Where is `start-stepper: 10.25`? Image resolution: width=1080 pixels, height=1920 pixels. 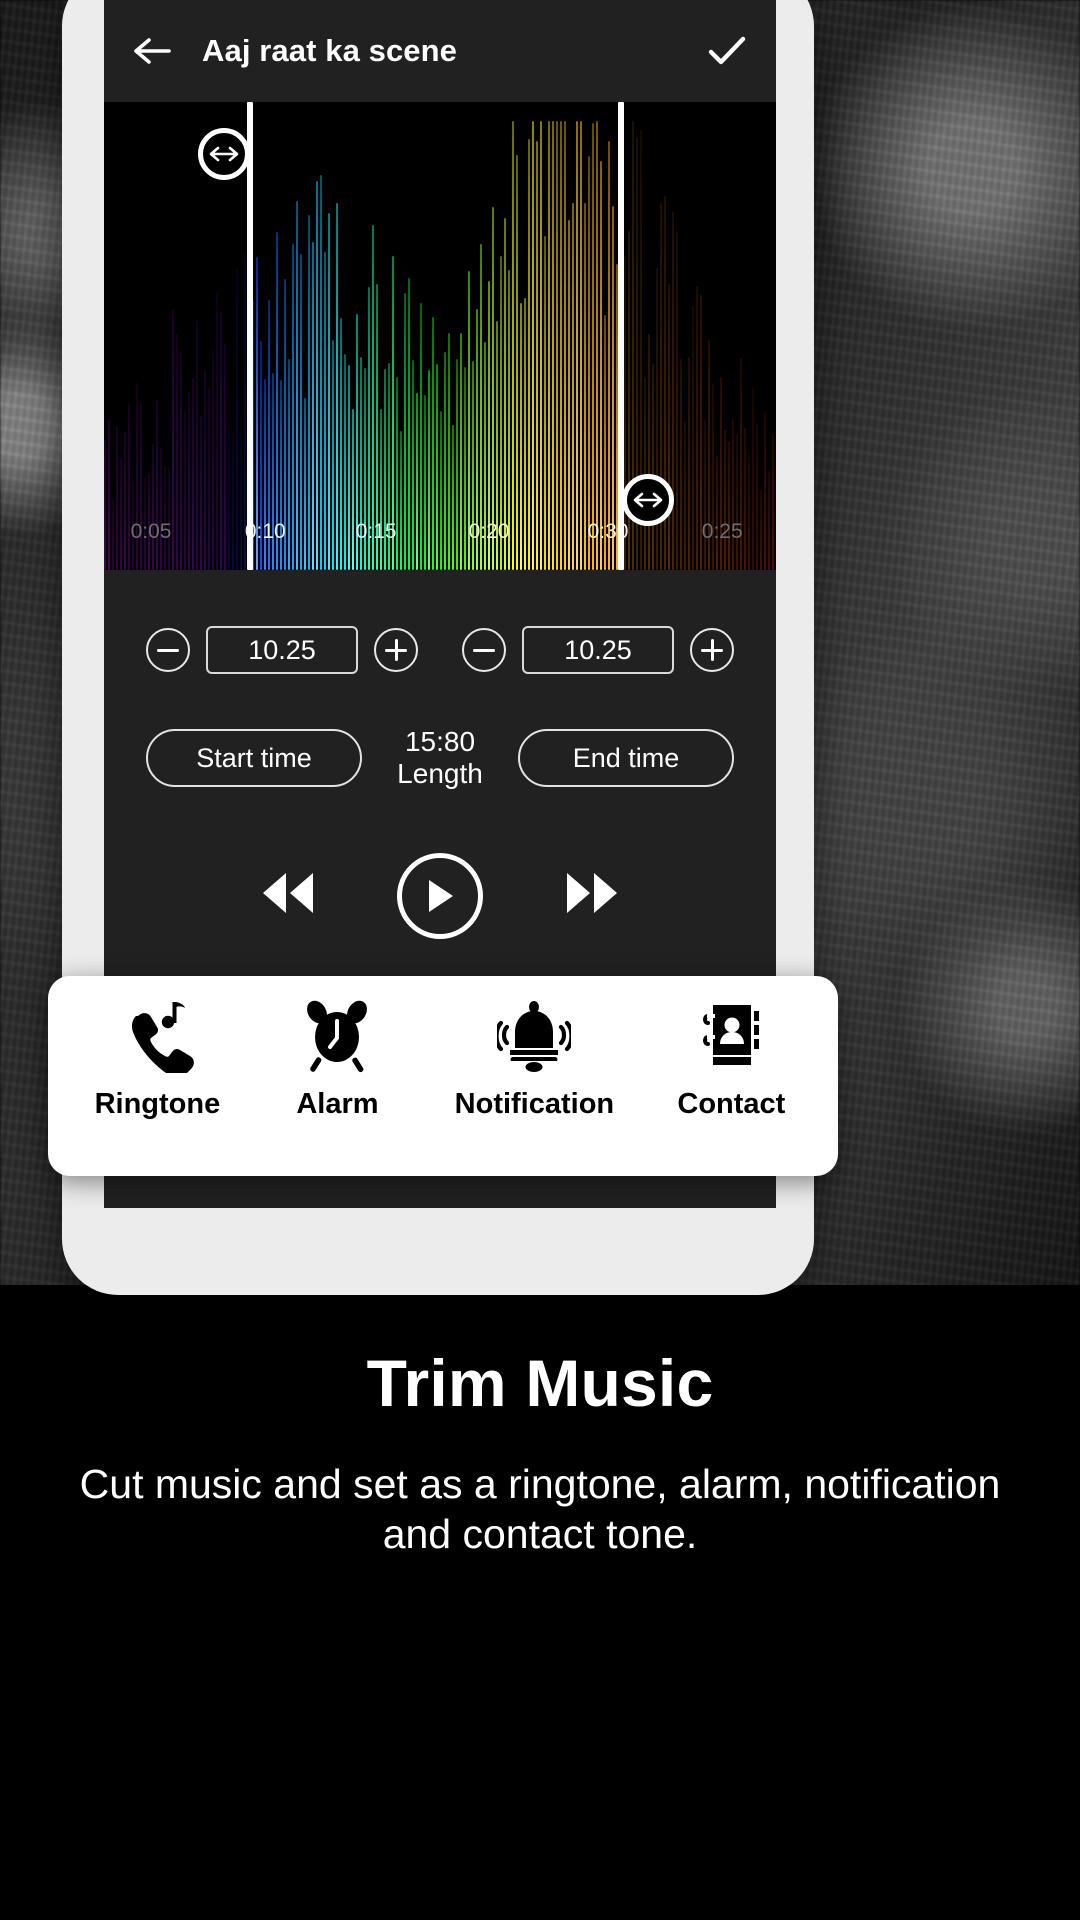 start-stepper: 10.25 is located at coordinates (282, 650).